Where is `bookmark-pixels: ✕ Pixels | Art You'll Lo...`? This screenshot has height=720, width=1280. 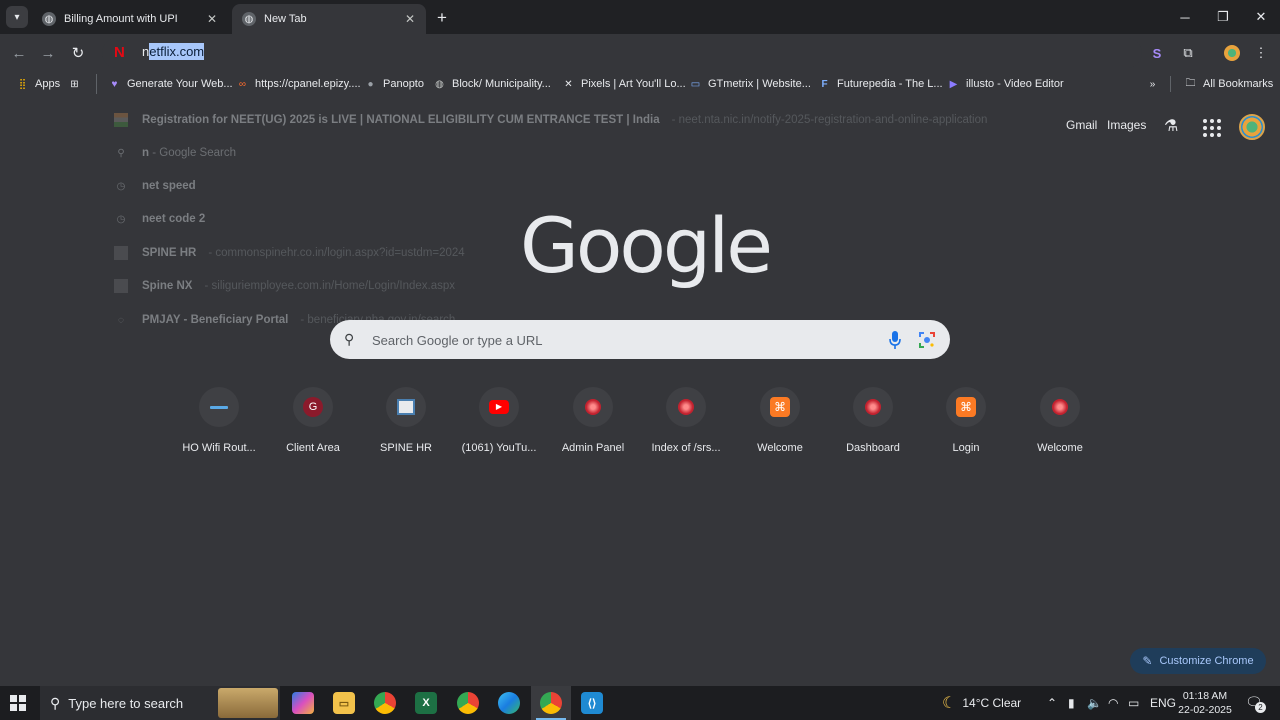
bookmark-pixels: ✕ Pixels | Art You'll Lo... is located at coordinates (623, 84).